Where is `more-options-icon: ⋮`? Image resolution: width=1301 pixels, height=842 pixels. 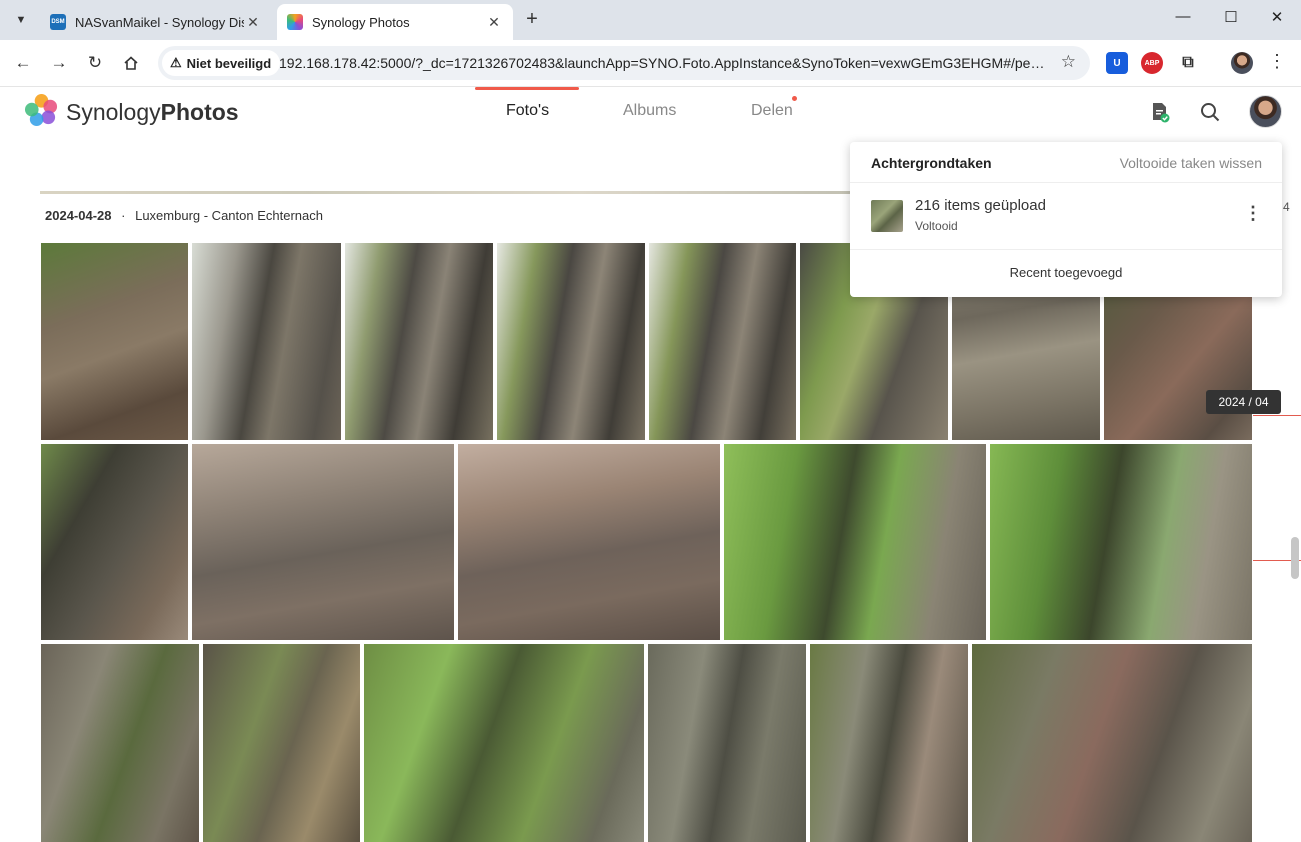 more-options-icon: ⋮ is located at coordinates (1253, 213).